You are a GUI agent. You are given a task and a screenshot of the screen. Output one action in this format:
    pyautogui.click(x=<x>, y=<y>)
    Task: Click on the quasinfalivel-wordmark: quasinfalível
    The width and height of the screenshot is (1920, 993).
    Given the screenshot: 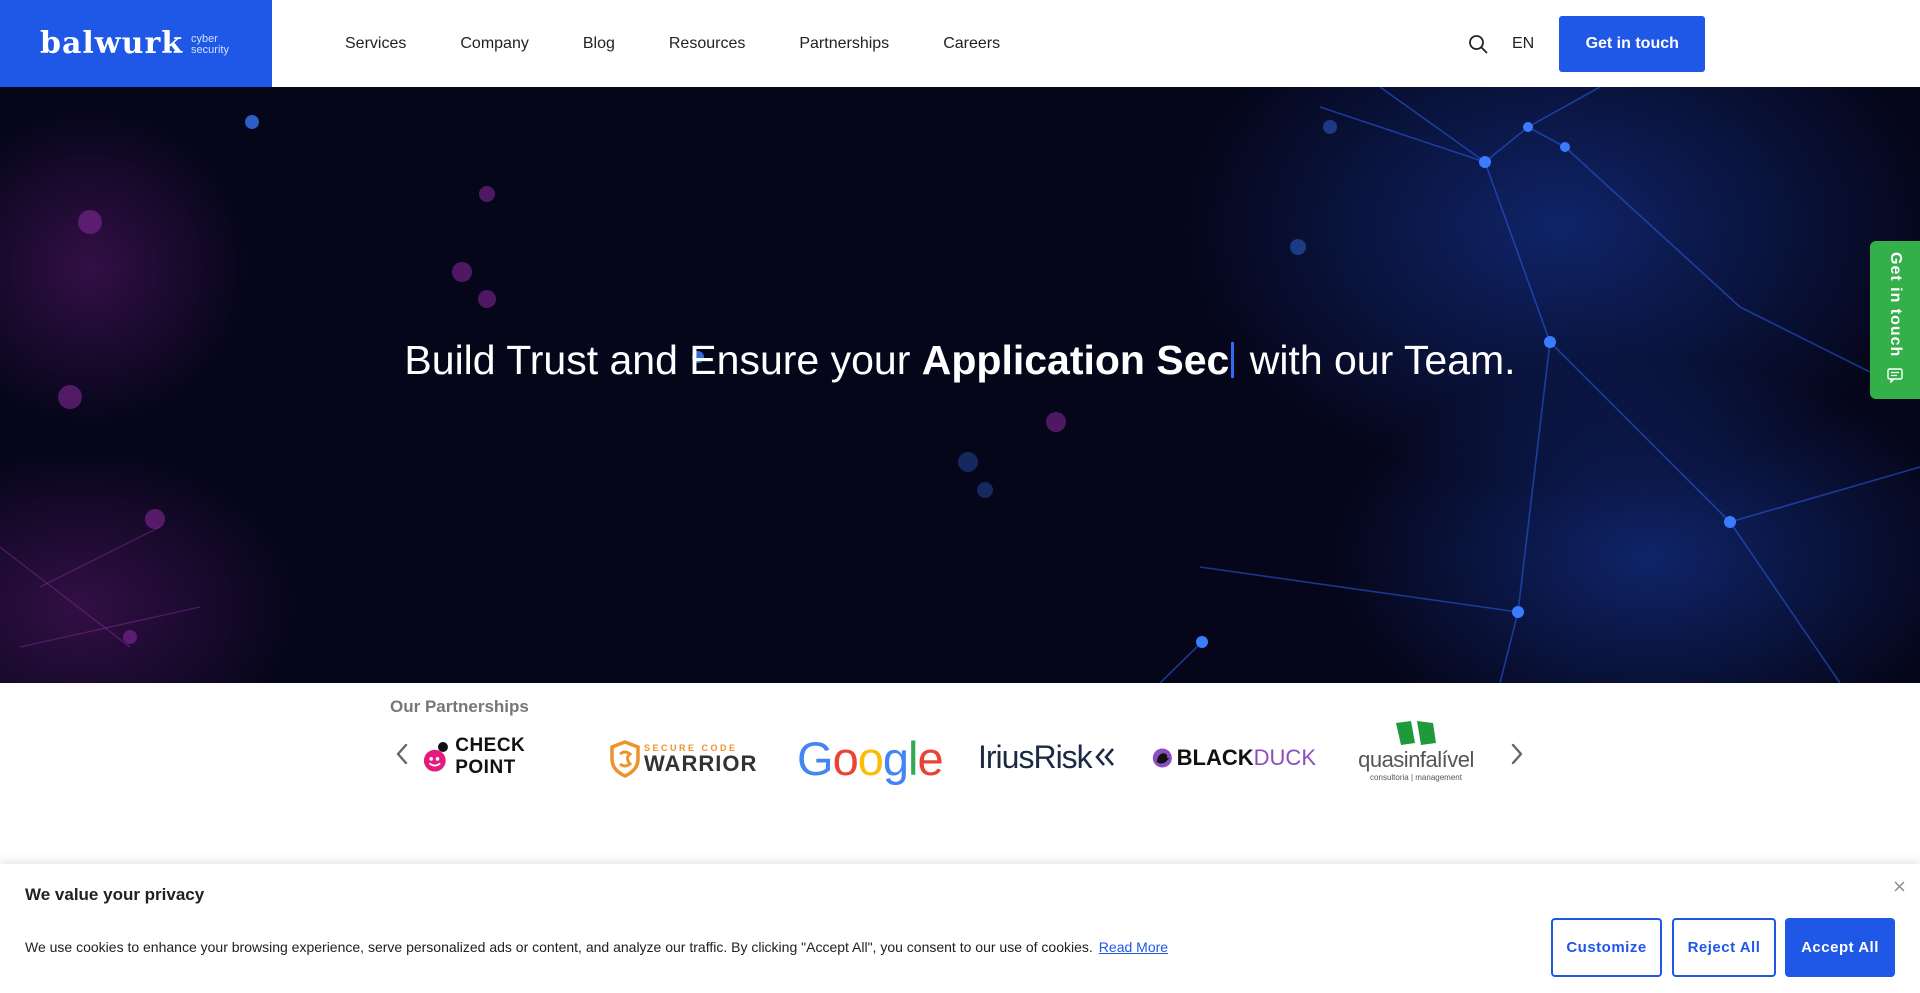 What is the action you would take?
    pyautogui.click(x=1416, y=759)
    